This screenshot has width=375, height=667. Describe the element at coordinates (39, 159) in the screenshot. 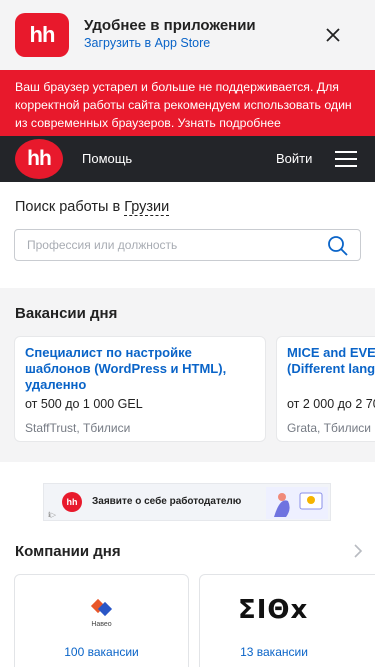

I see `hh-logo: hh` at that location.